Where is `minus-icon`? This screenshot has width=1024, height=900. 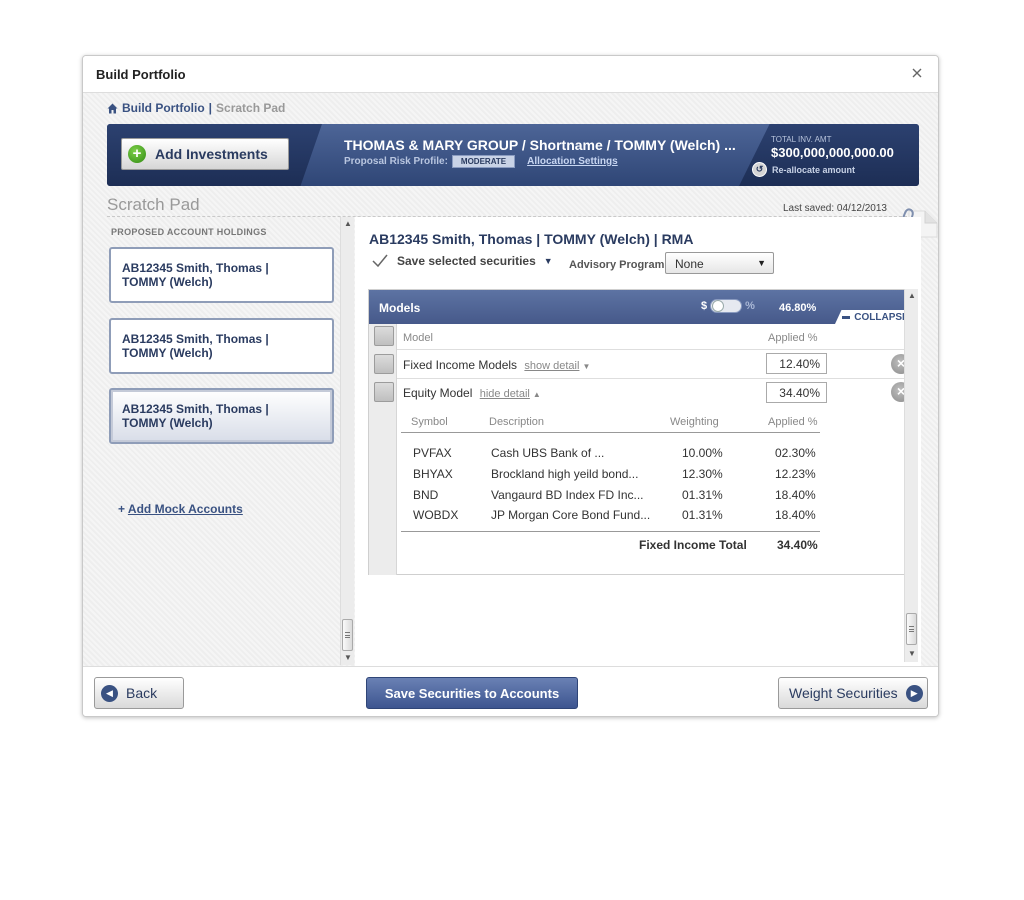
minus-icon is located at coordinates (846, 317).